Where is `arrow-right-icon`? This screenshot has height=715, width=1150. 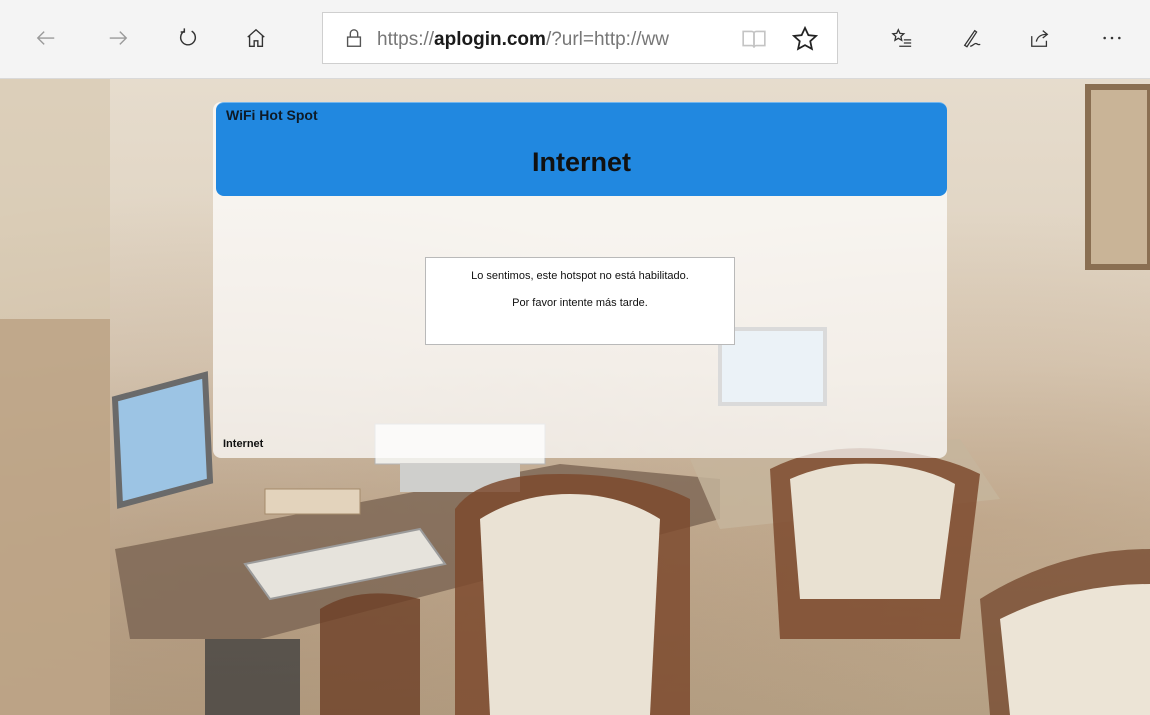 arrow-right-icon is located at coordinates (118, 38).